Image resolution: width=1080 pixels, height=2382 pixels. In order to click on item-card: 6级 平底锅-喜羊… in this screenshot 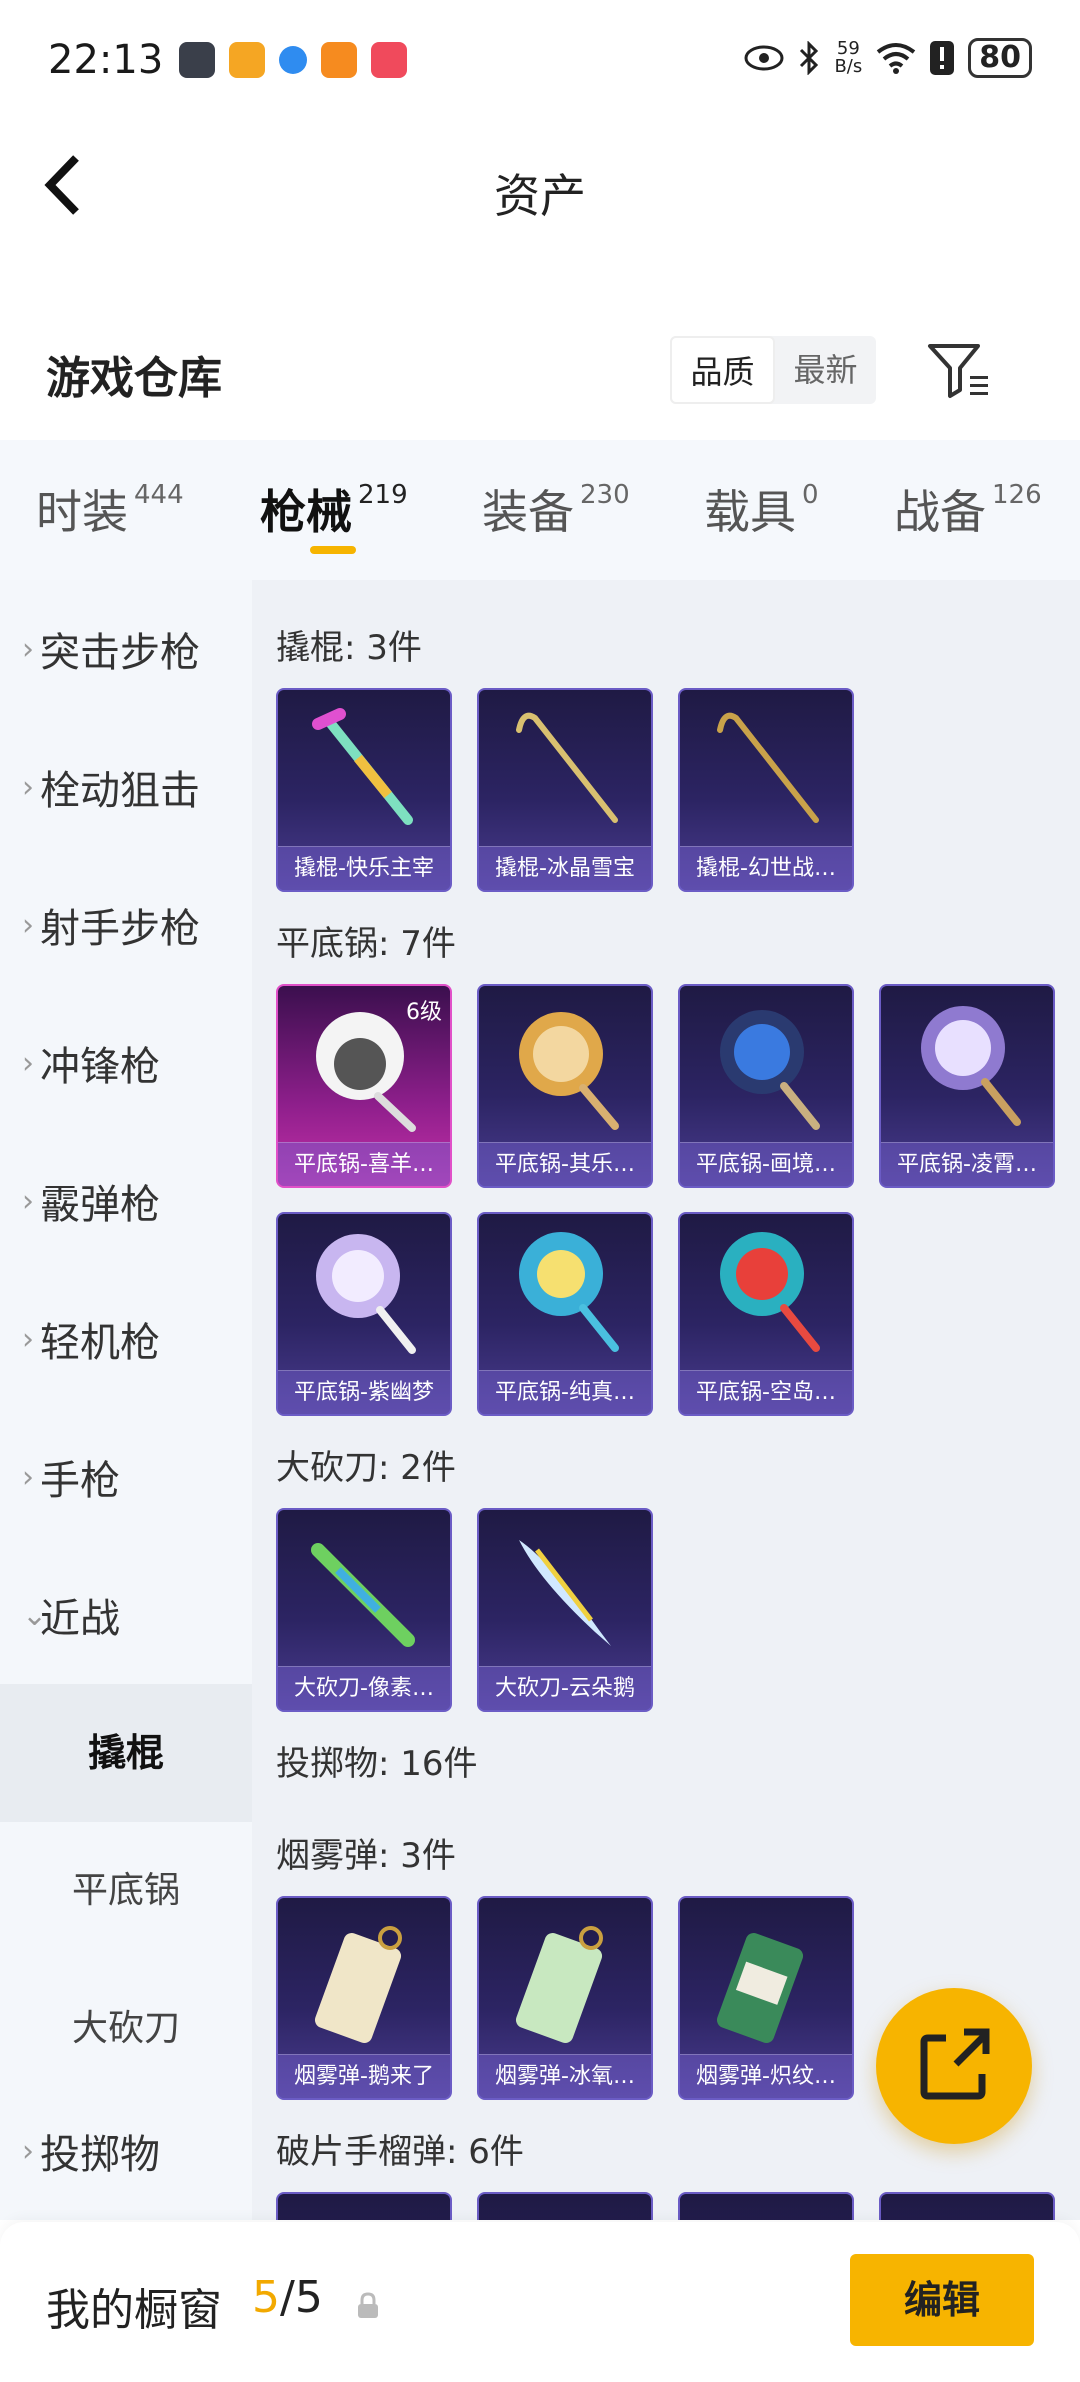, I will do `click(364, 1086)`.